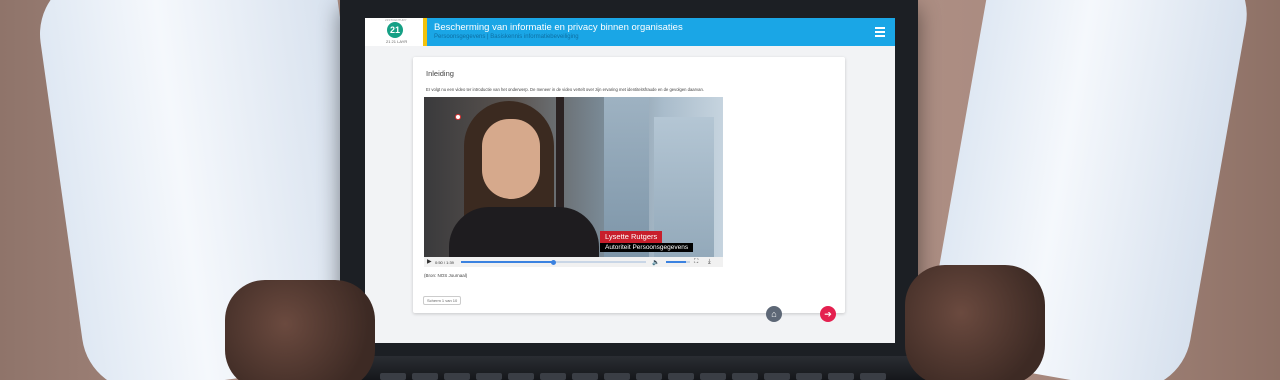 The image size is (1280, 380). What do you see at coordinates (442, 300) in the screenshot?
I see `screen-counter: Scherm 1 van 10` at bounding box center [442, 300].